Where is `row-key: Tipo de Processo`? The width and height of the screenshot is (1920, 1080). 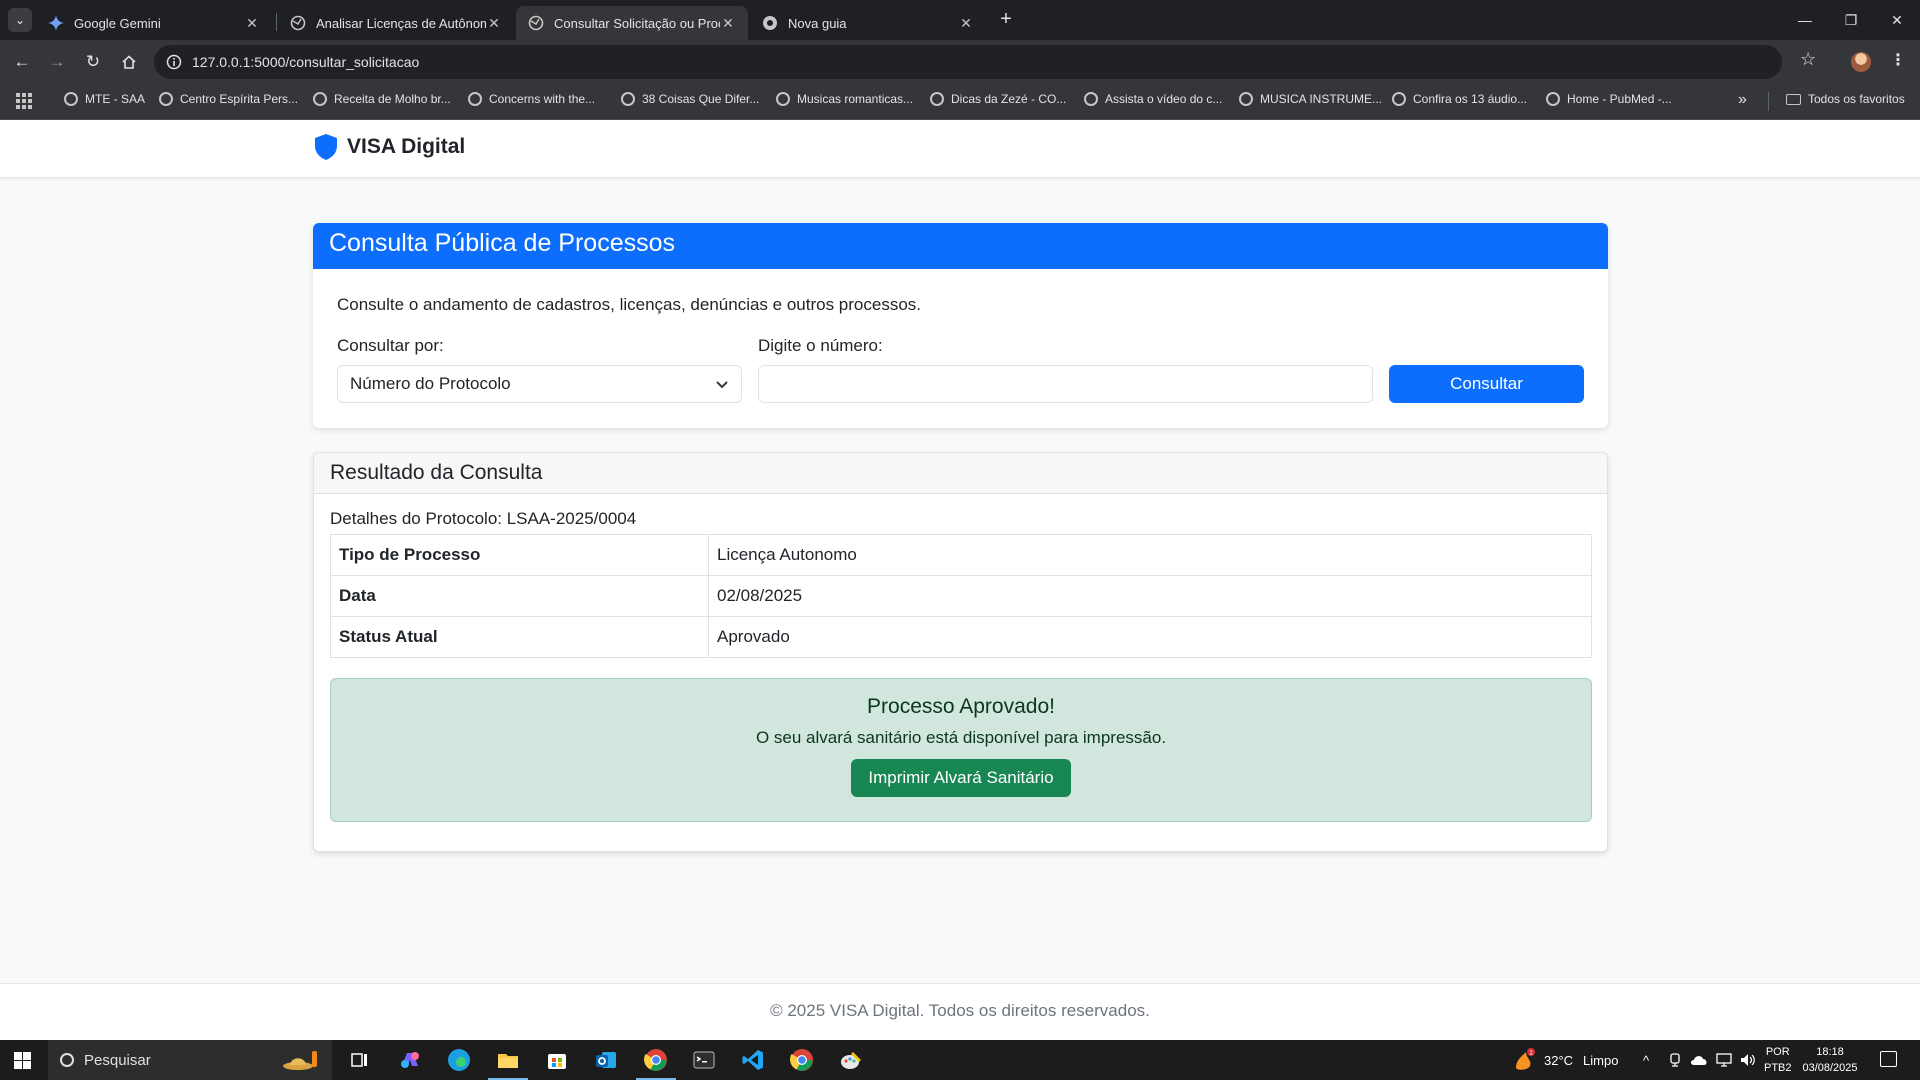
row-key: Tipo de Processo is located at coordinates (519, 555).